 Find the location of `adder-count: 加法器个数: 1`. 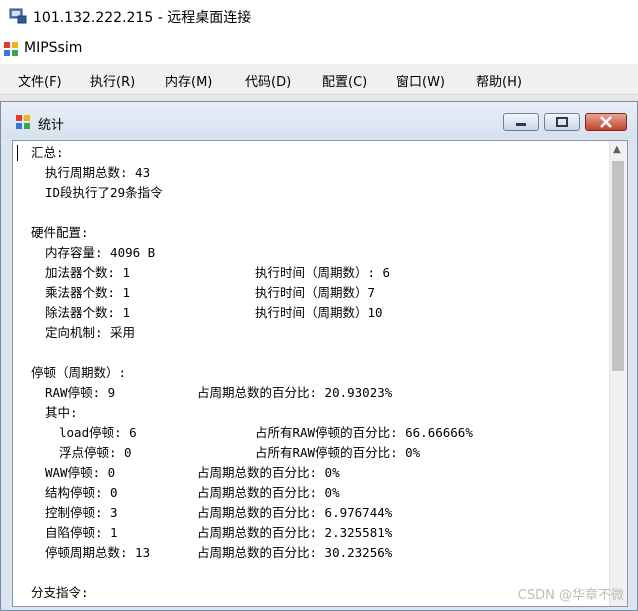

adder-count: 加法器个数: 1 is located at coordinates (88, 272).